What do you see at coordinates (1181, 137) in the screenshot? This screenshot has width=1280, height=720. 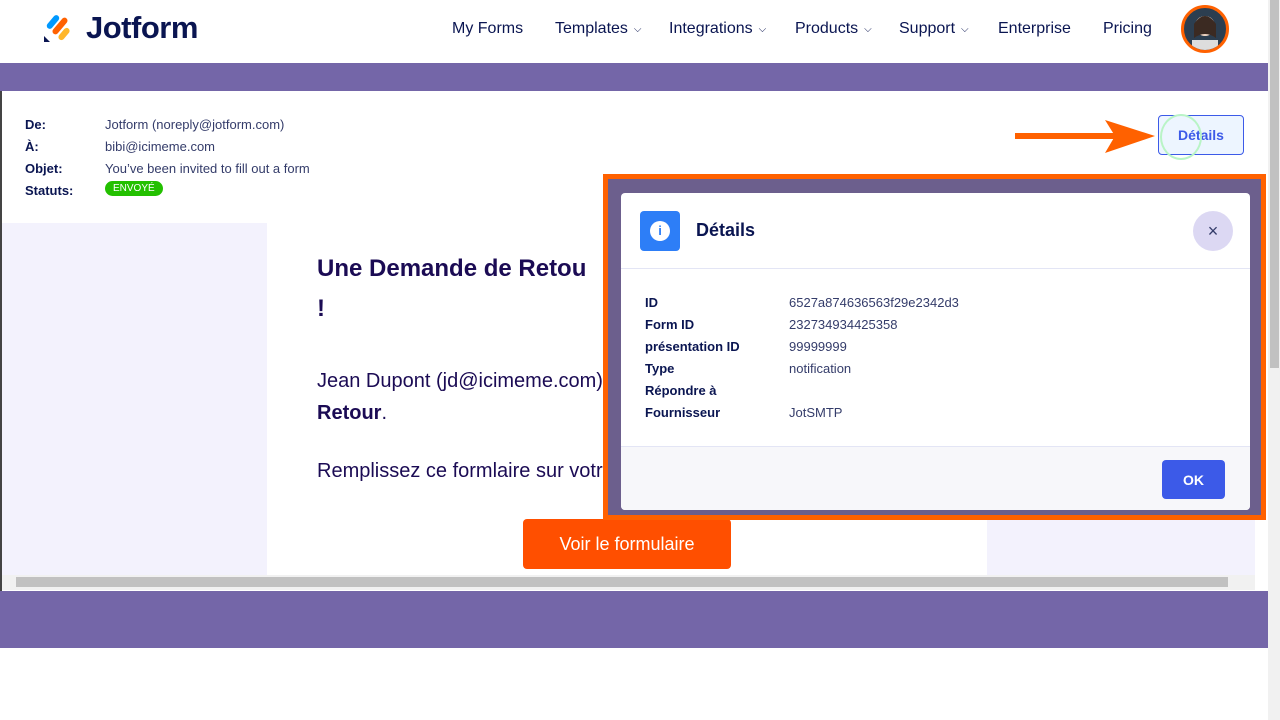 I see `click-indicator` at bounding box center [1181, 137].